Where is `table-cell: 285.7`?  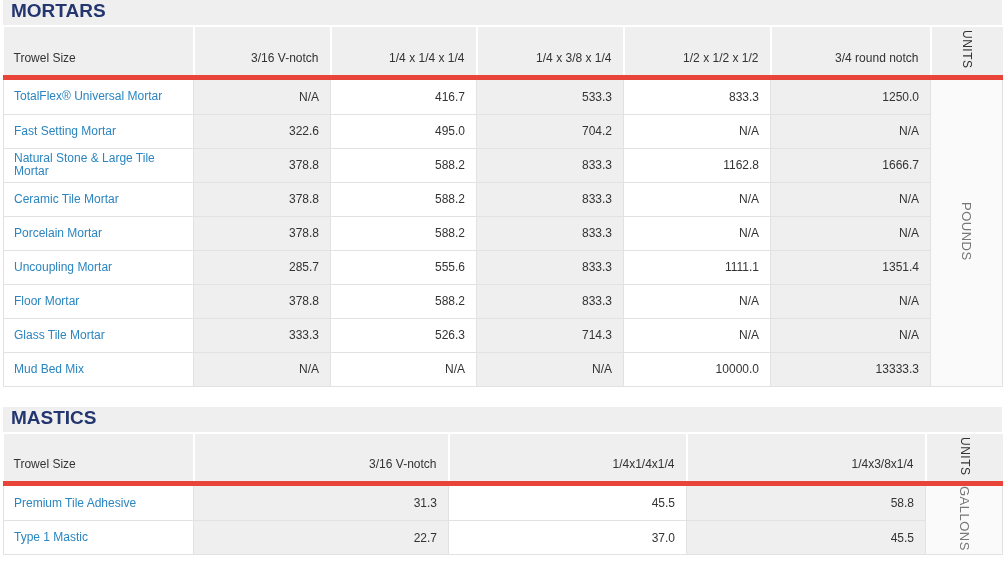
table-cell: 285.7 is located at coordinates (262, 267).